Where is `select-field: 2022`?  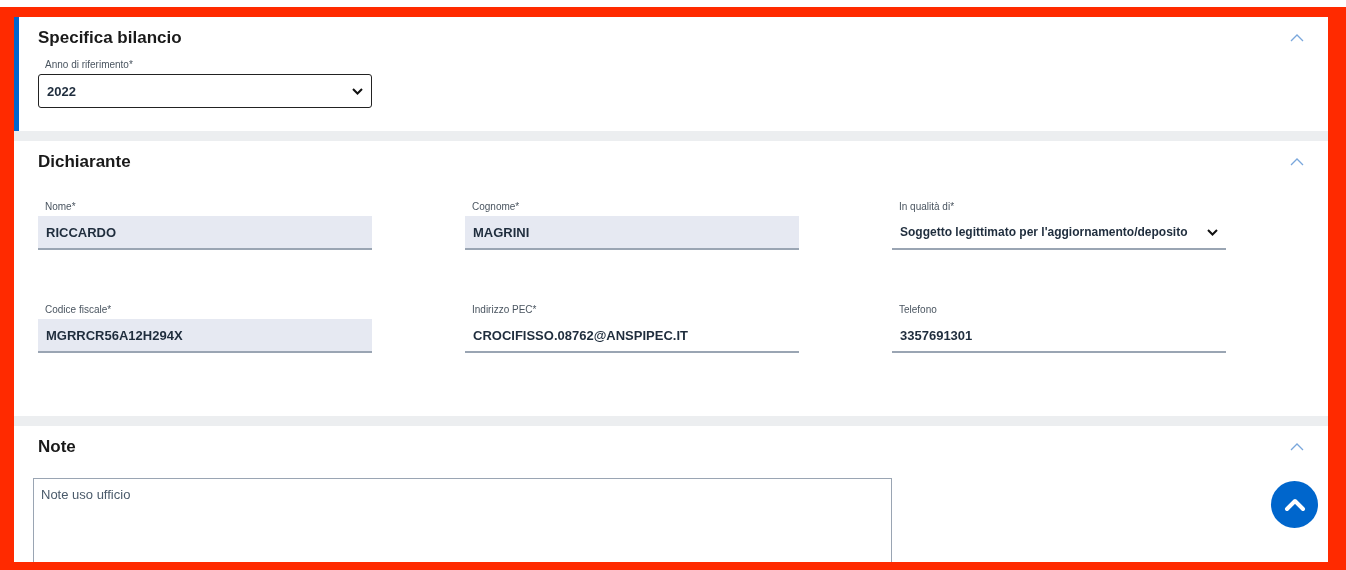
select-field: 2022 is located at coordinates (205, 91).